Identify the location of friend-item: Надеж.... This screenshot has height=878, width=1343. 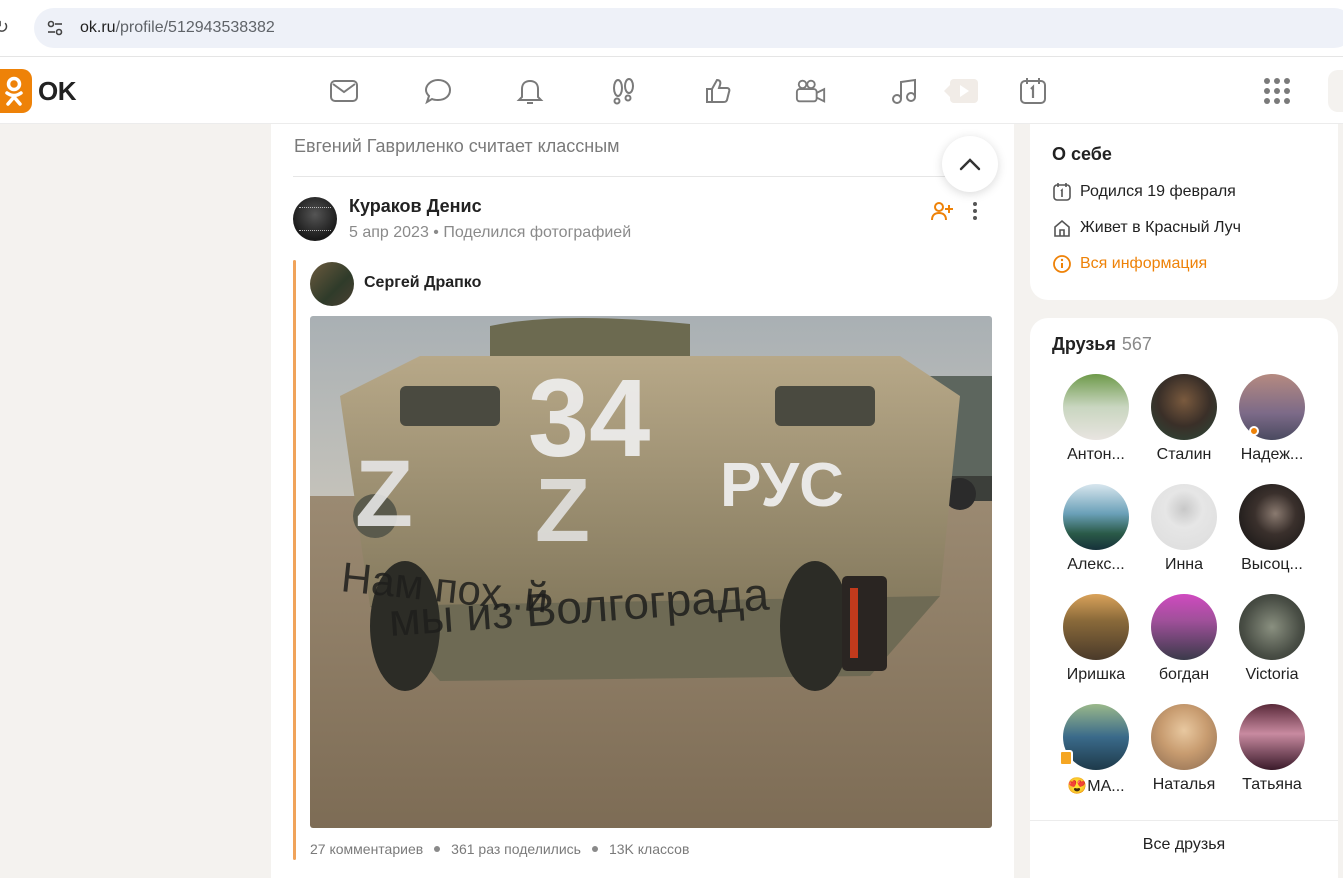
(1272, 419).